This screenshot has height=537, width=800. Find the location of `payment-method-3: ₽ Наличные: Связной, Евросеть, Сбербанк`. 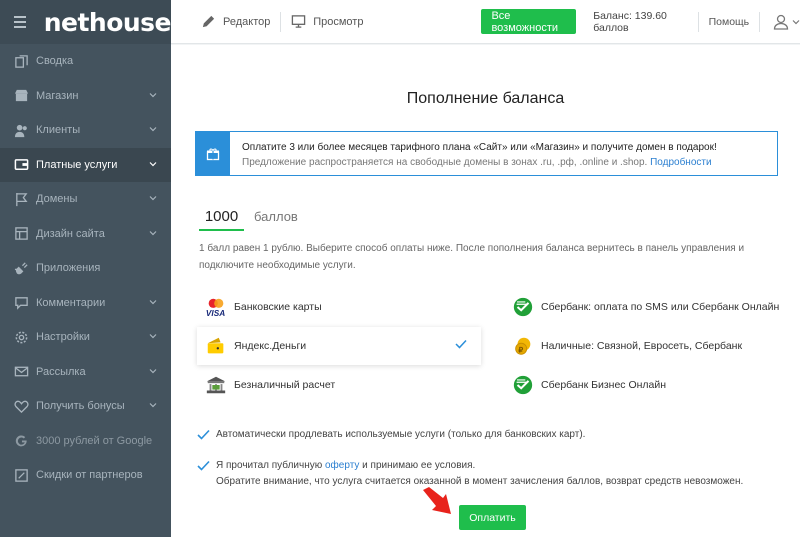

payment-method-3: ₽ Наличные: Связной, Евросеть, Сбербанк is located at coordinates (645, 346).